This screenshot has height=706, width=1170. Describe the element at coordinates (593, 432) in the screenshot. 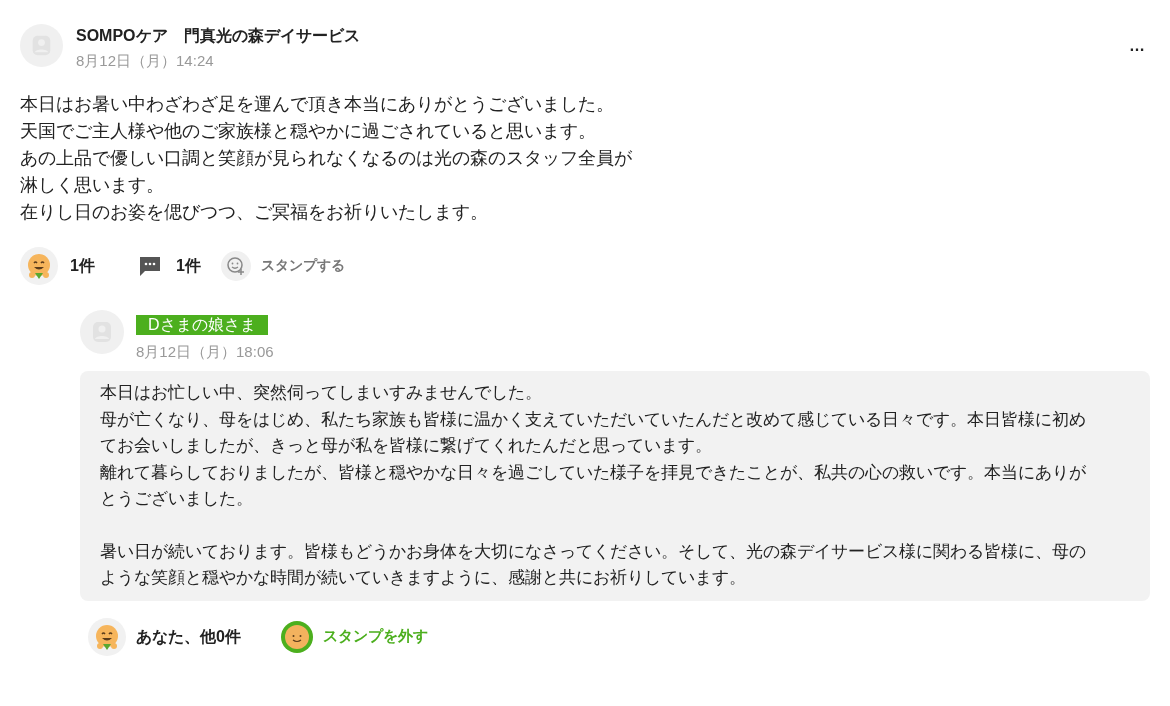

I see `message-text: 母が亡くなり、母をはじめ、私たち家族も皆様に温かく支えていただいていたんだと改めて感じている日々です。本日皆様に初めてお会いしましたが、きっと母が私を皆様に繋げてくれたんだと思っています。` at that location.